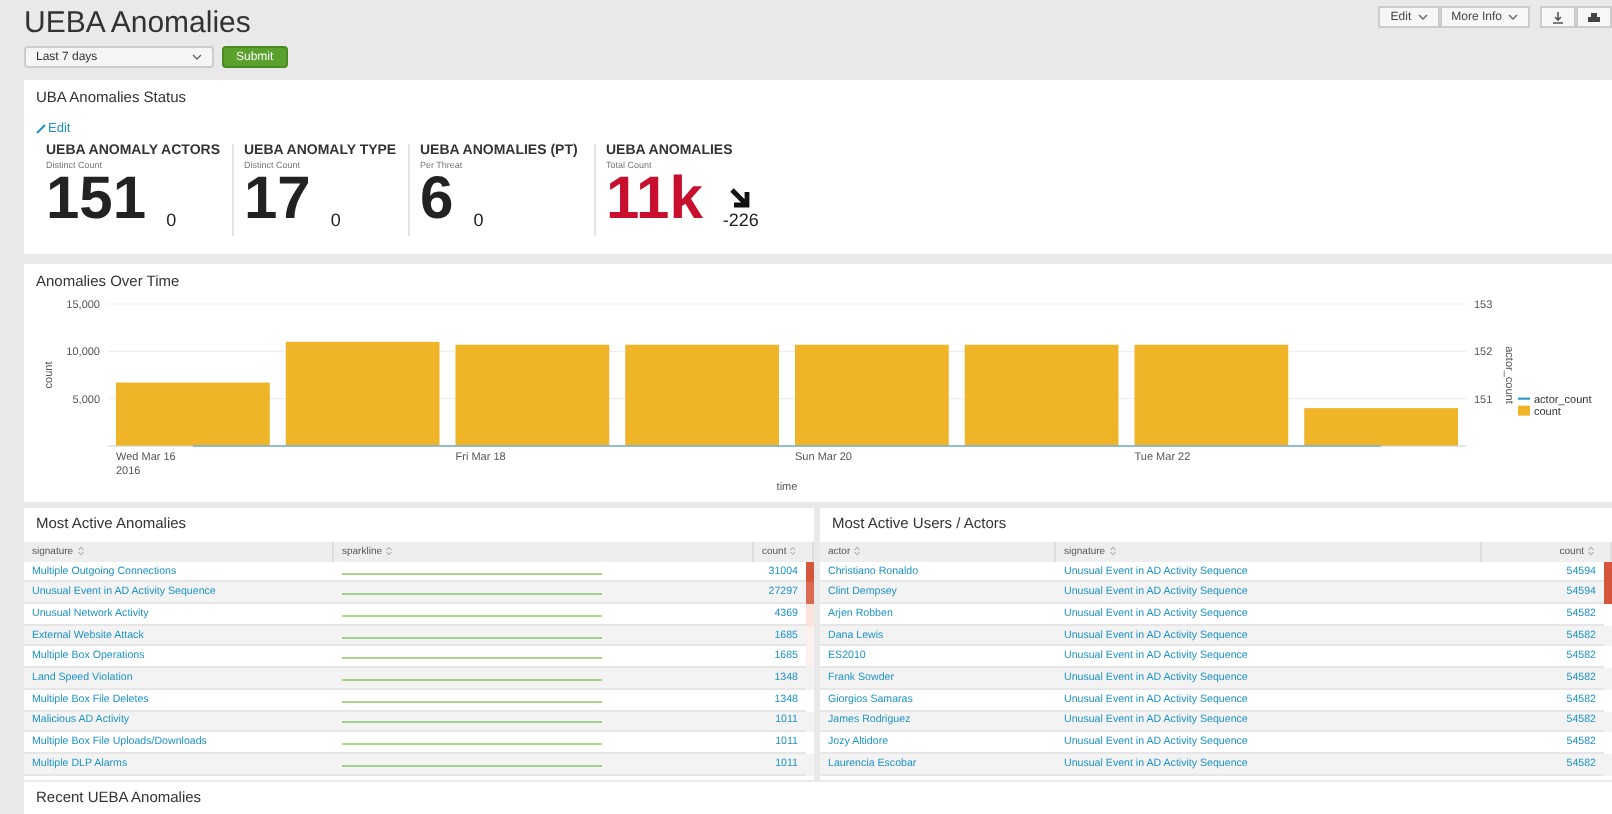  Describe the element at coordinates (740, 219) in the screenshot. I see `metric-delta: -226` at that location.